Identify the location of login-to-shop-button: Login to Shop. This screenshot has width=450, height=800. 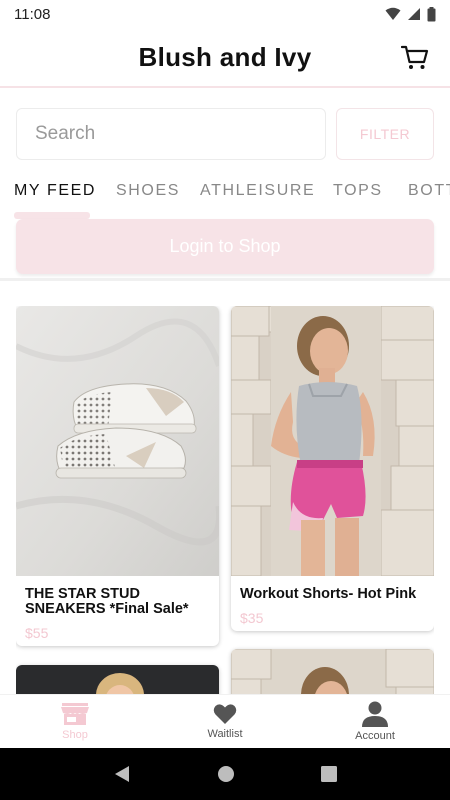
(225, 246).